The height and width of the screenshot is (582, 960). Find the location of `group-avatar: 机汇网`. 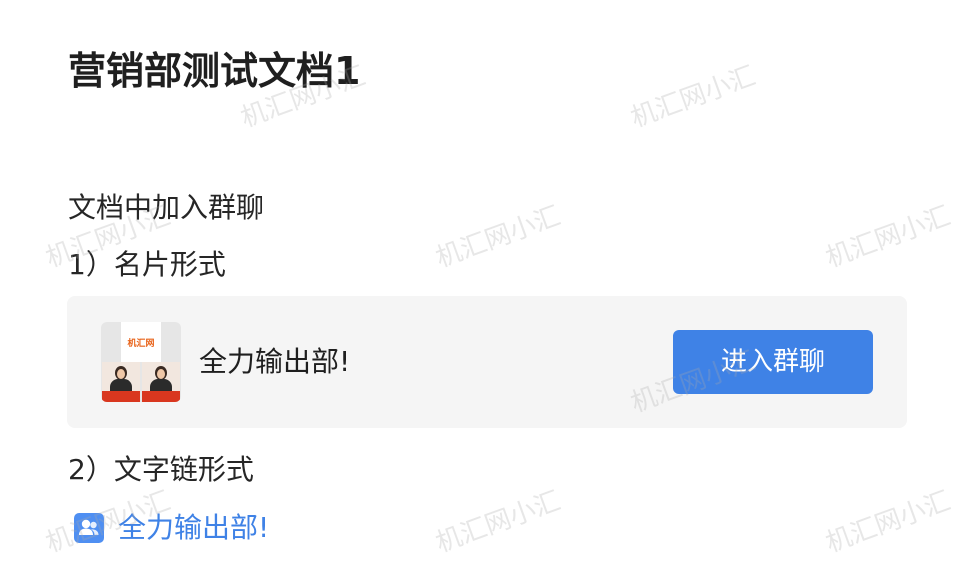

group-avatar: 机汇网 is located at coordinates (141, 362).